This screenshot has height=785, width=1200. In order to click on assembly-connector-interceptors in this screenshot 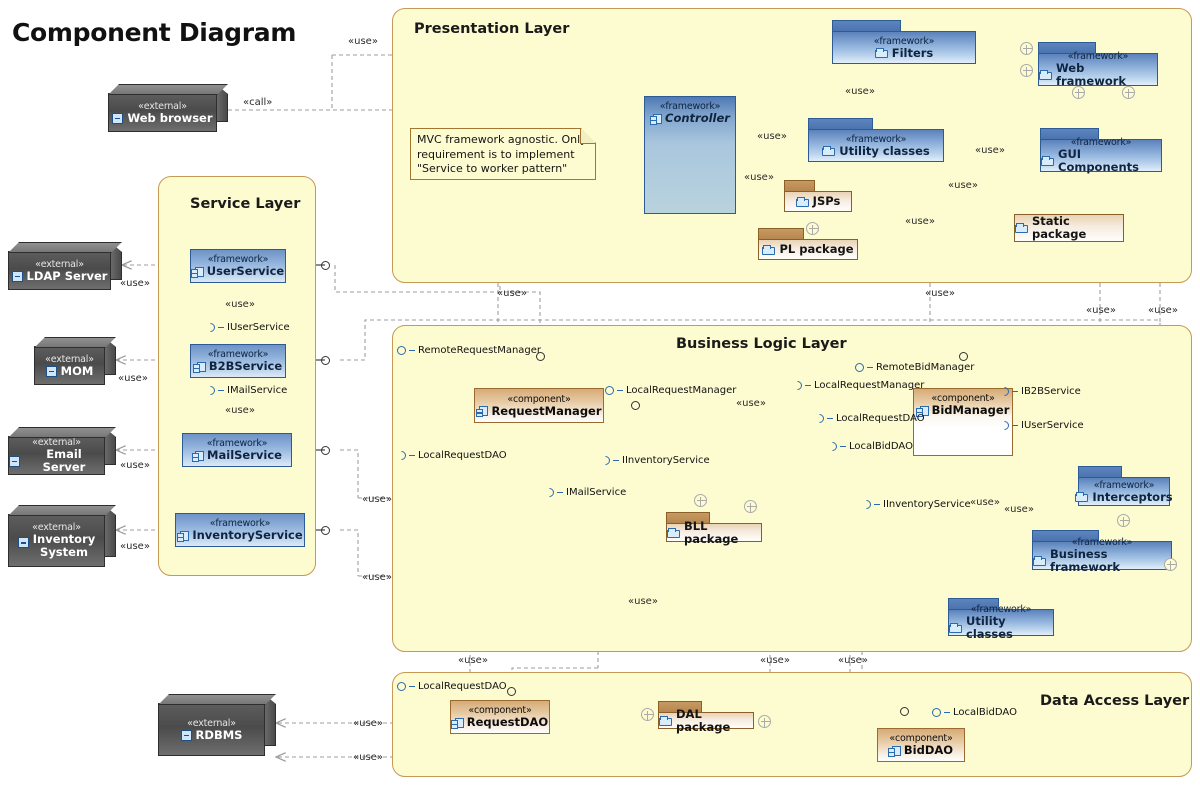, I will do `click(1123, 520)`.